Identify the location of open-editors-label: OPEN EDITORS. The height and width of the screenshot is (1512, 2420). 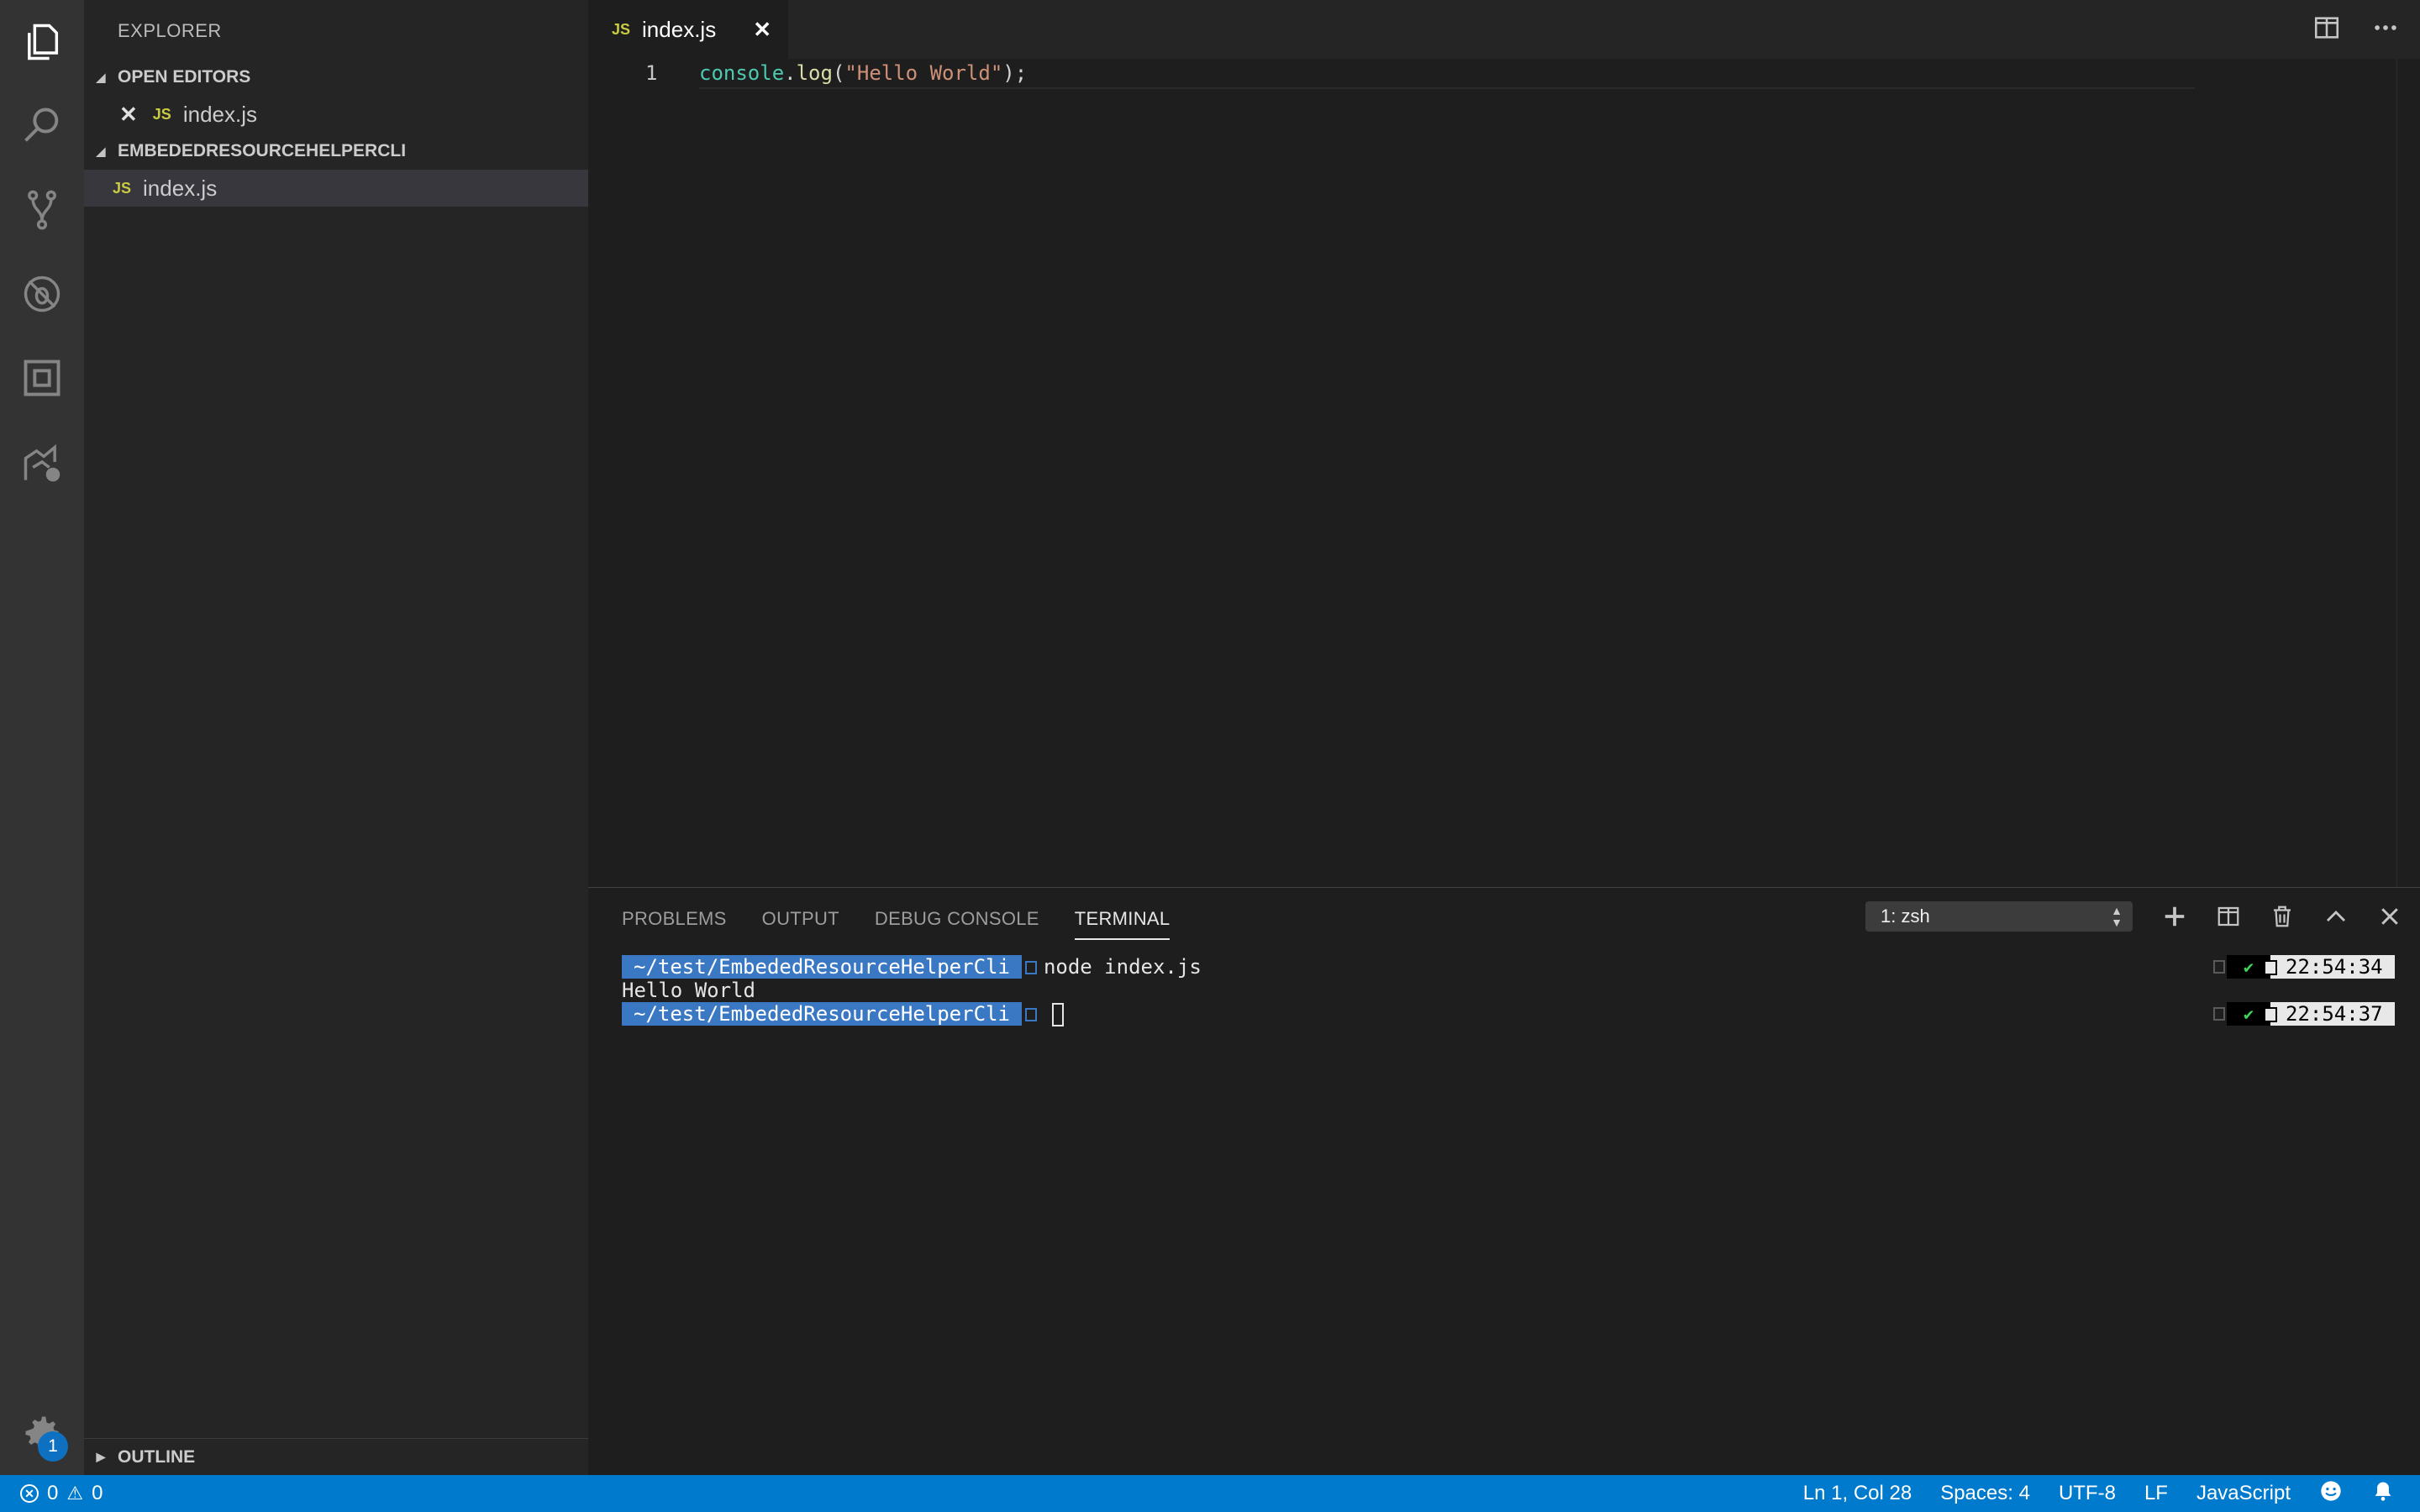
(184, 77).